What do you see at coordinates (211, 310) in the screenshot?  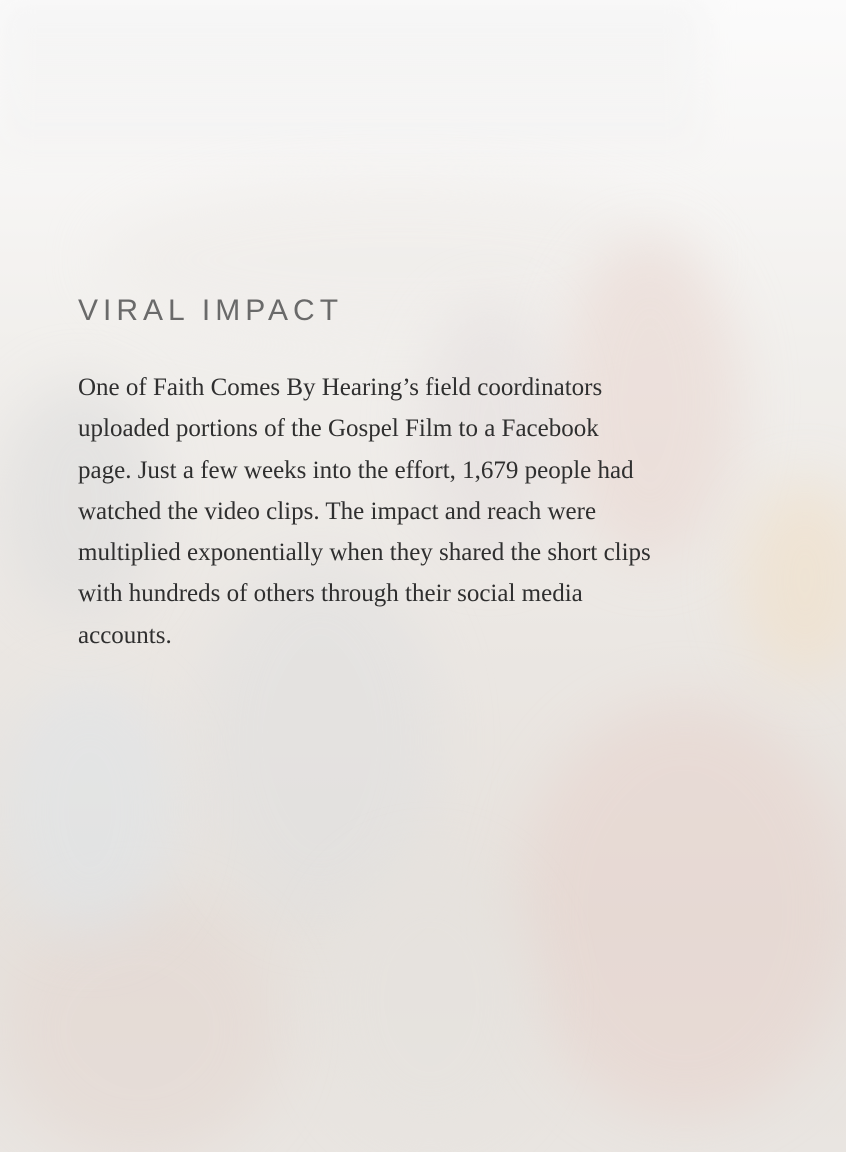 I see `section-heading: VIRAL IMPACT` at bounding box center [211, 310].